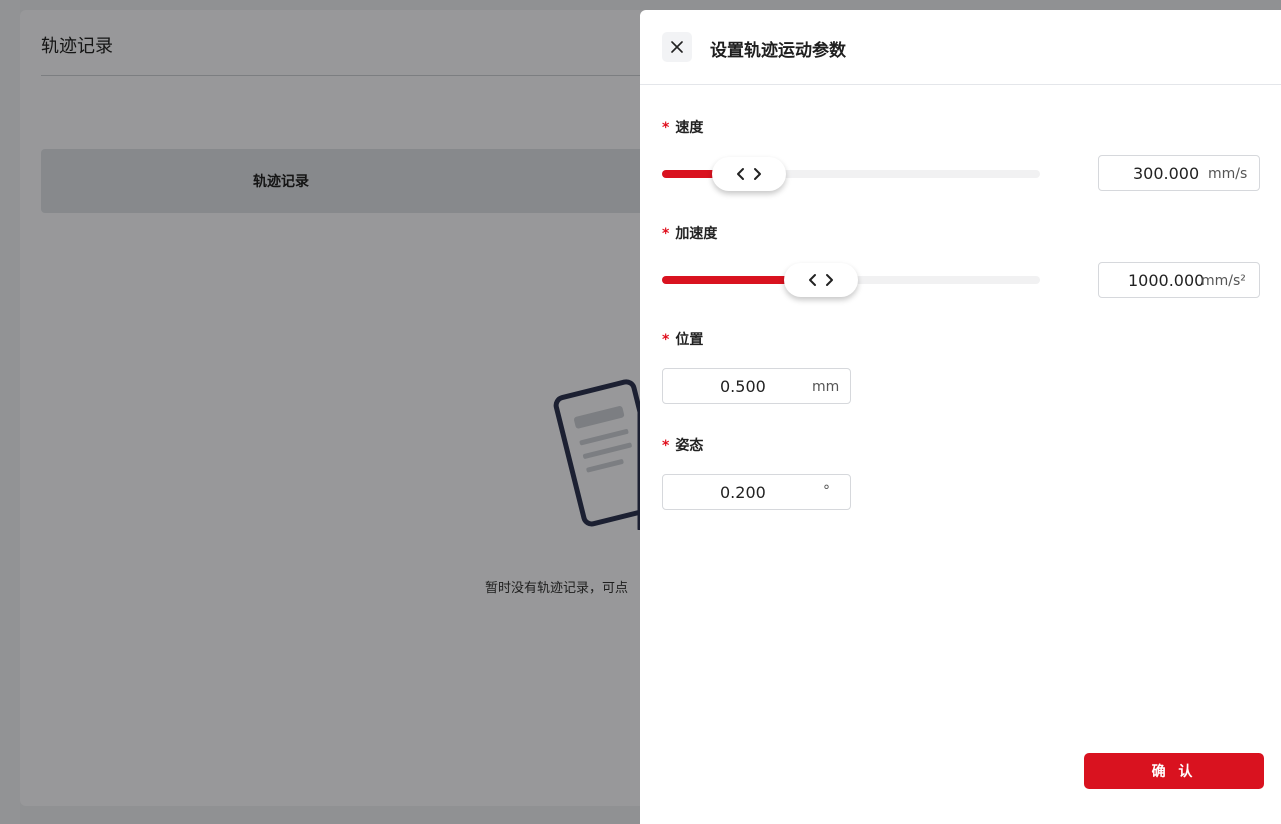 Image resolution: width=1281 pixels, height=824 pixels. I want to click on speed-label-text: 速度, so click(689, 128).